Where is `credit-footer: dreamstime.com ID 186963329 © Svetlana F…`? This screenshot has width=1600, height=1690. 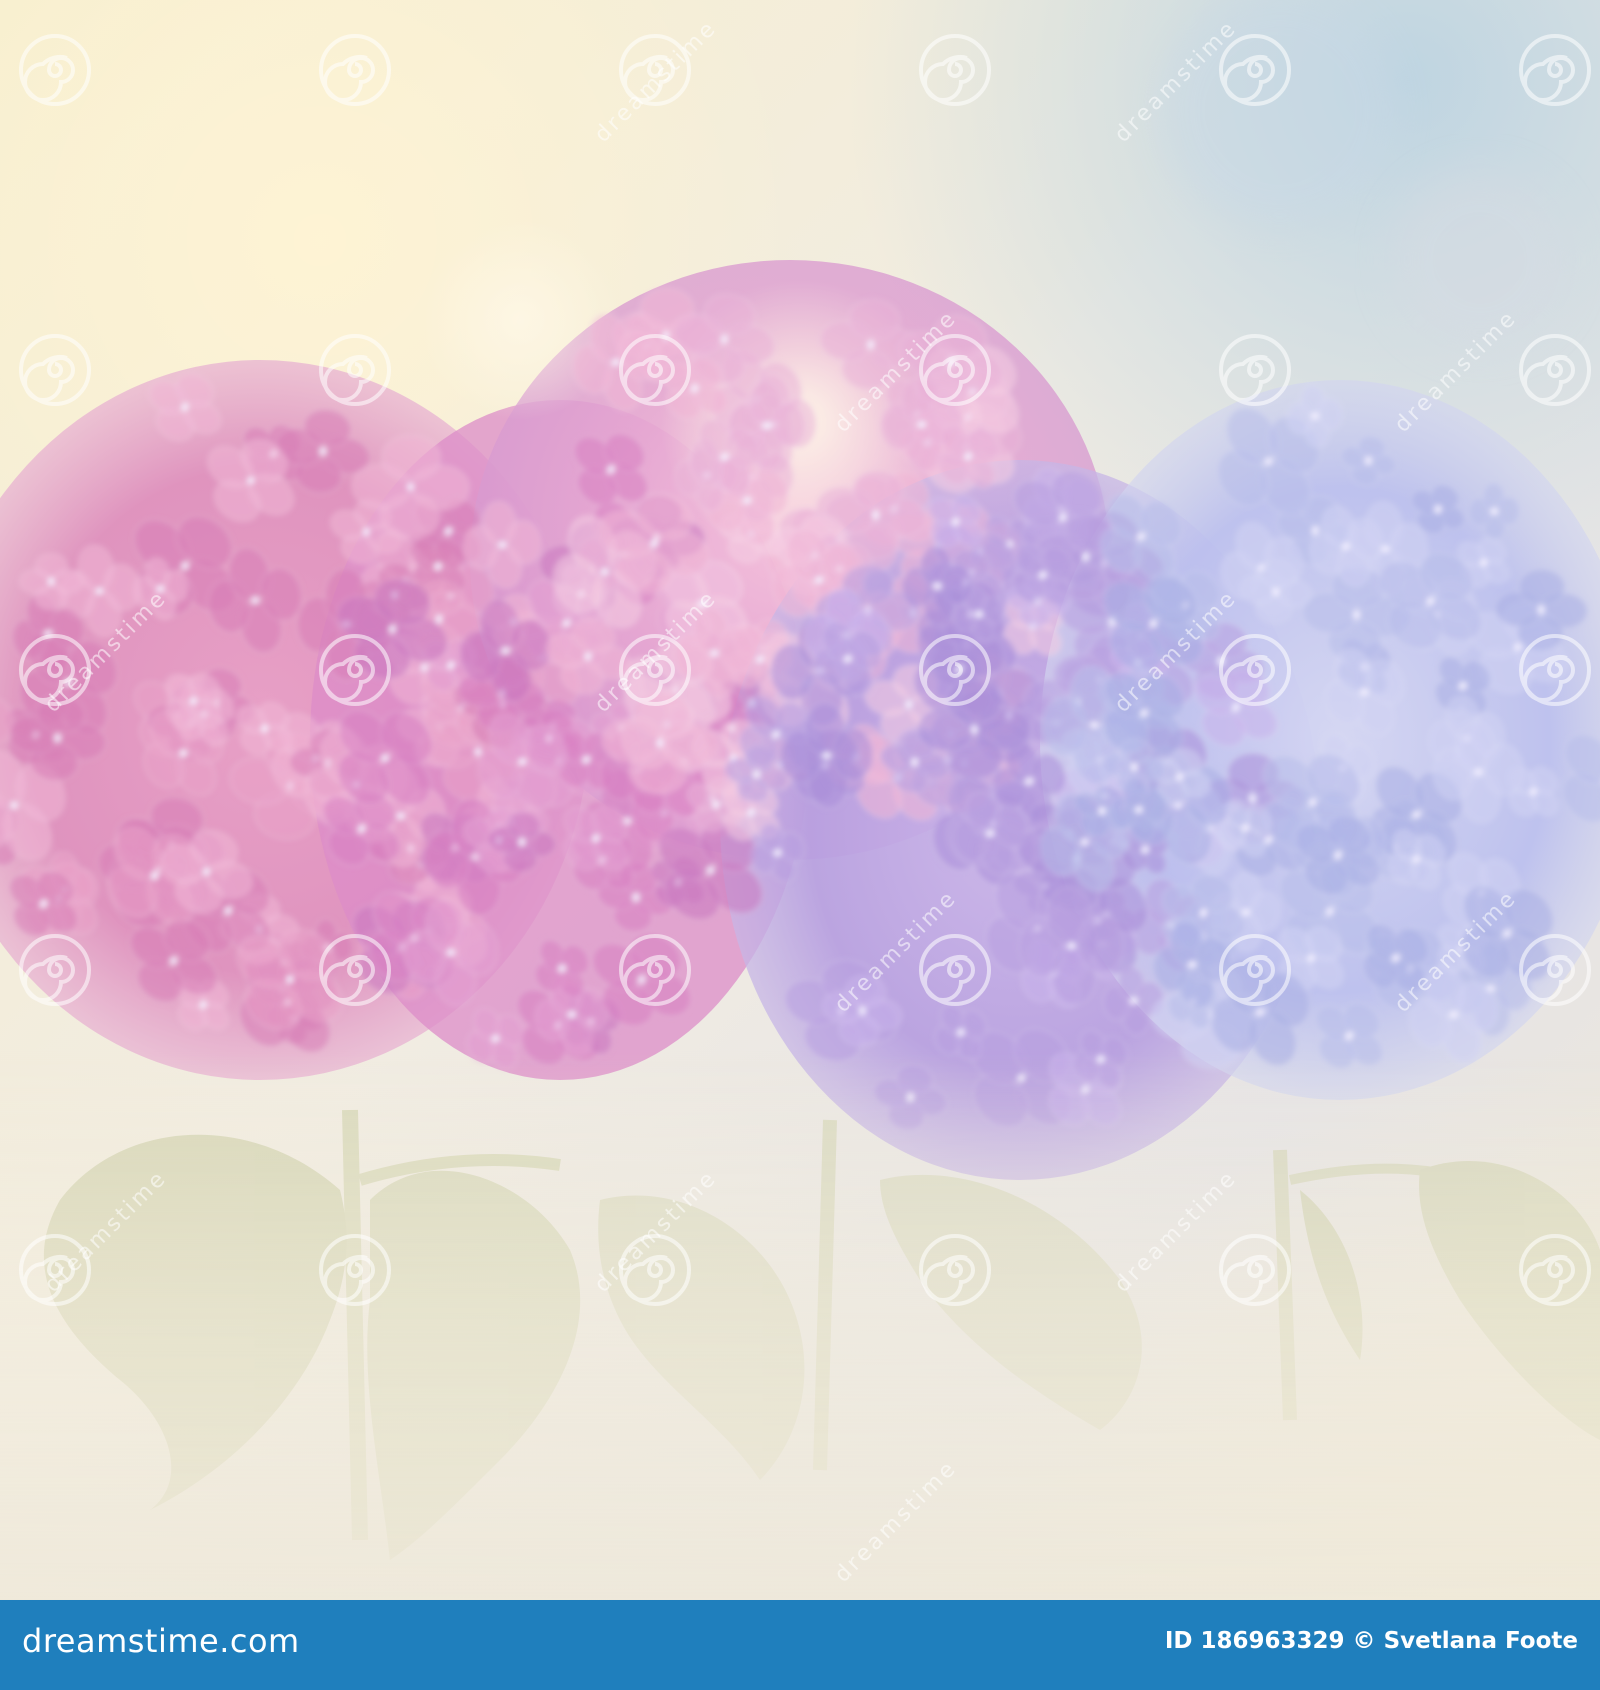
credit-footer: dreamstime.com ID 186963329 © Svetlana F… is located at coordinates (800, 1645).